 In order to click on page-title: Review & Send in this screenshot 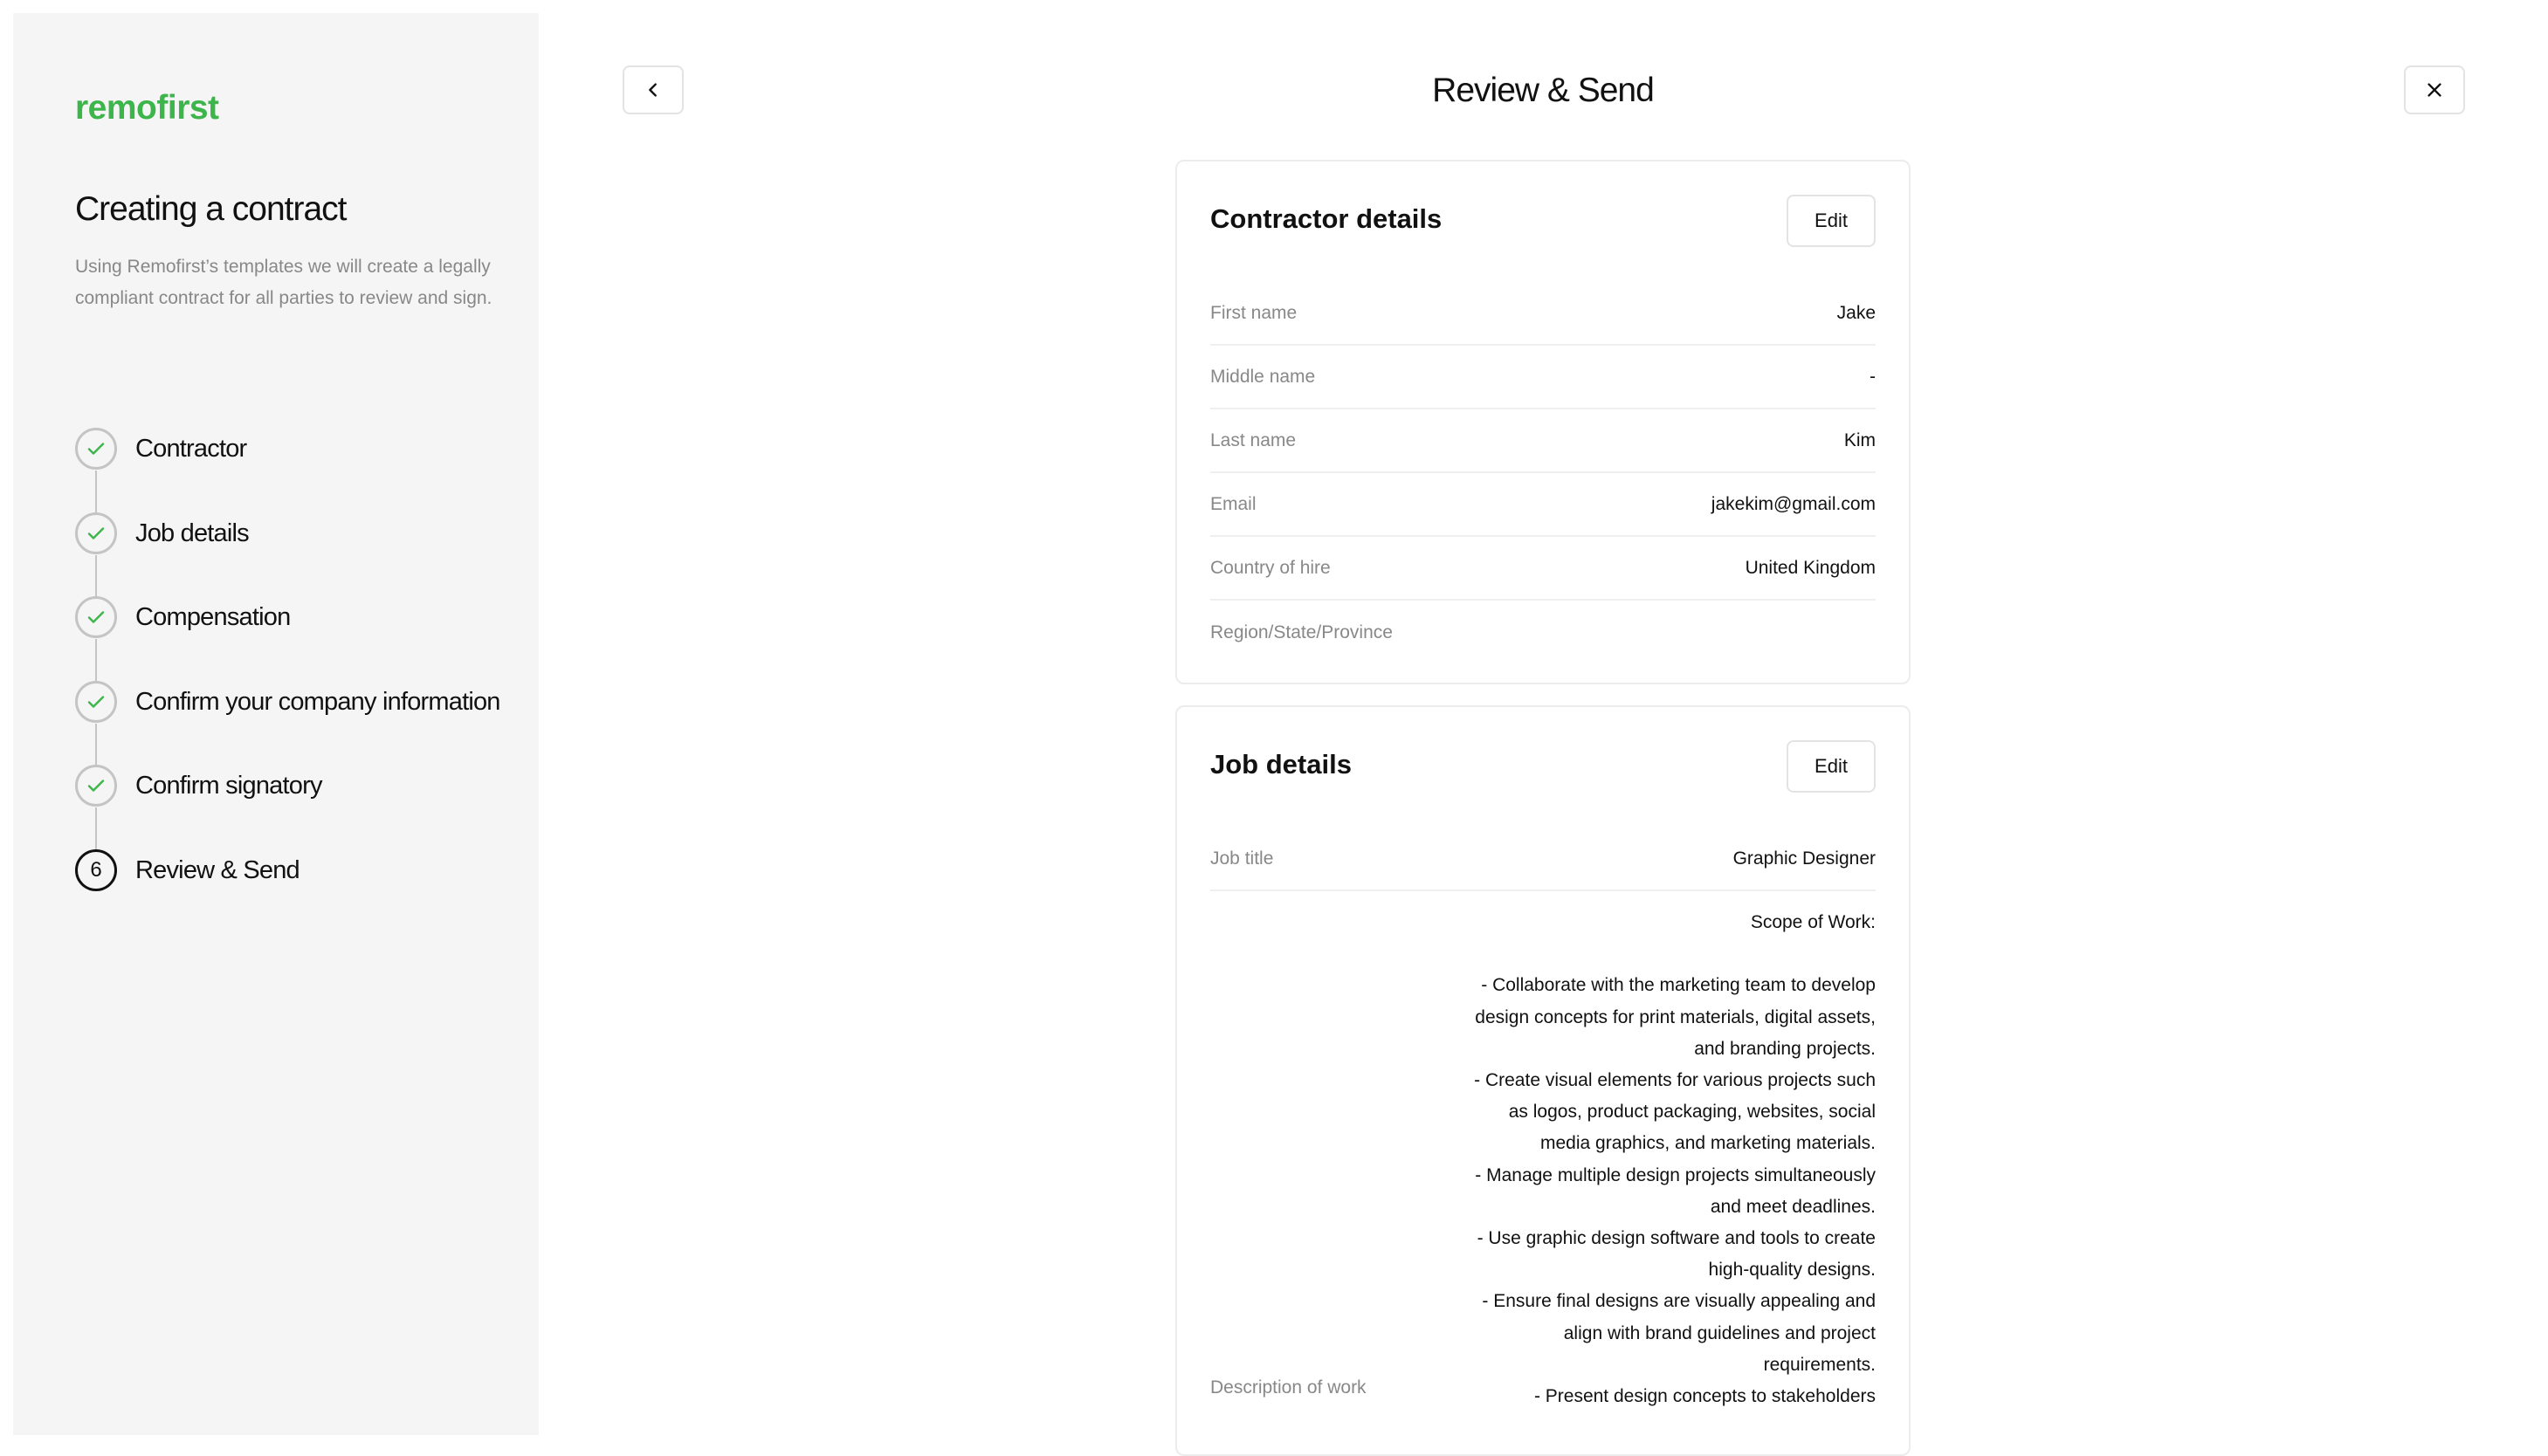, I will do `click(1543, 90)`.